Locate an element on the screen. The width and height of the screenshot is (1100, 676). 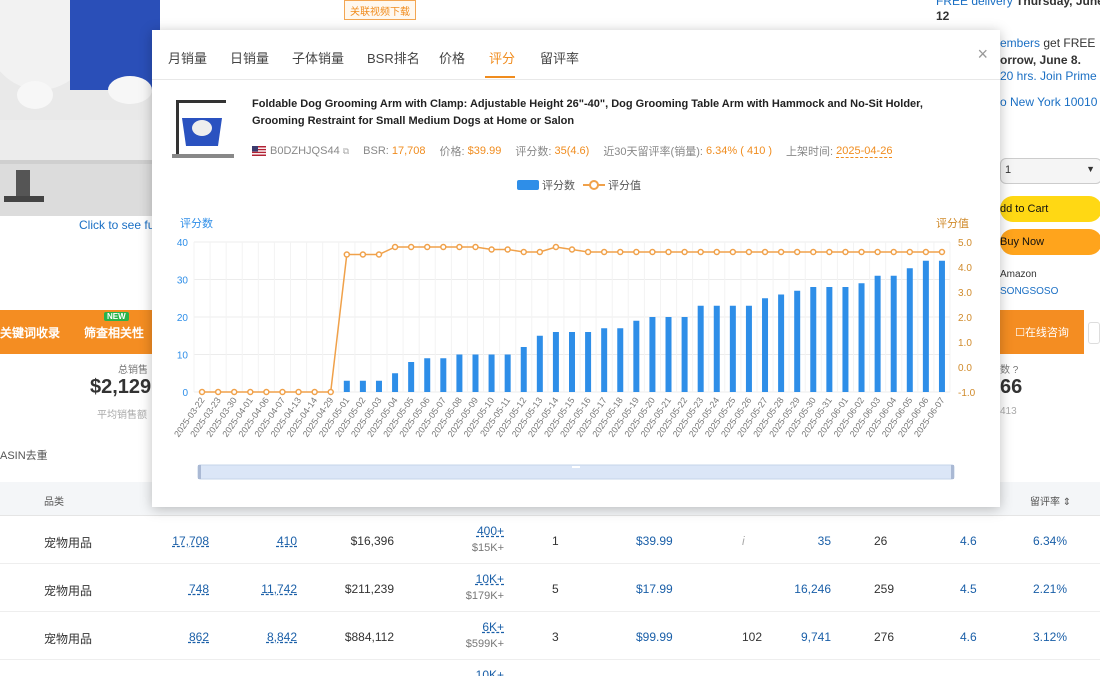
join-prime-link: Join Prime is located at coordinates (1068, 76).